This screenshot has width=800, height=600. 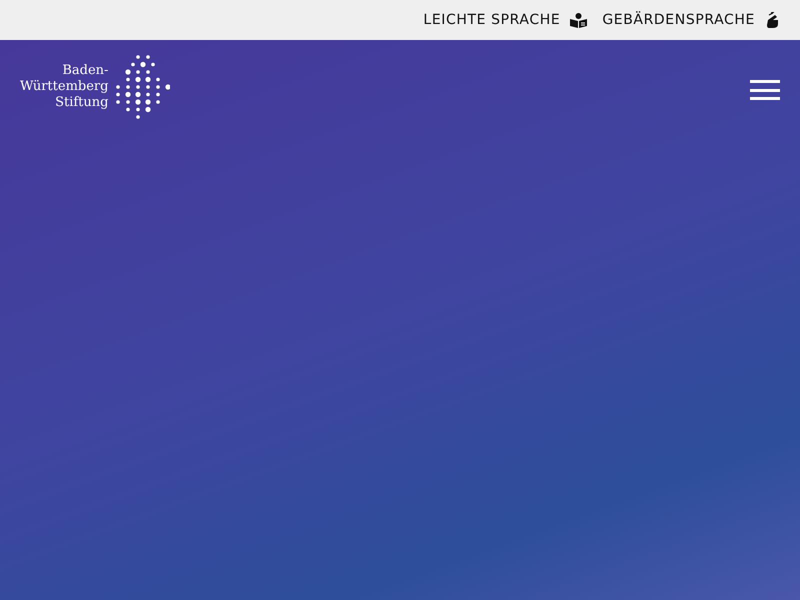 What do you see at coordinates (143, 87) in the screenshot?
I see `dot-map-logo` at bounding box center [143, 87].